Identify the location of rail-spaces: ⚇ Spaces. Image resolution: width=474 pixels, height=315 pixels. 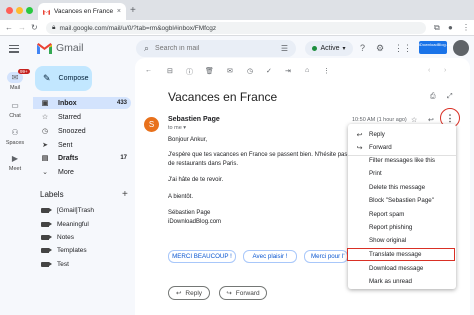
(15, 136).